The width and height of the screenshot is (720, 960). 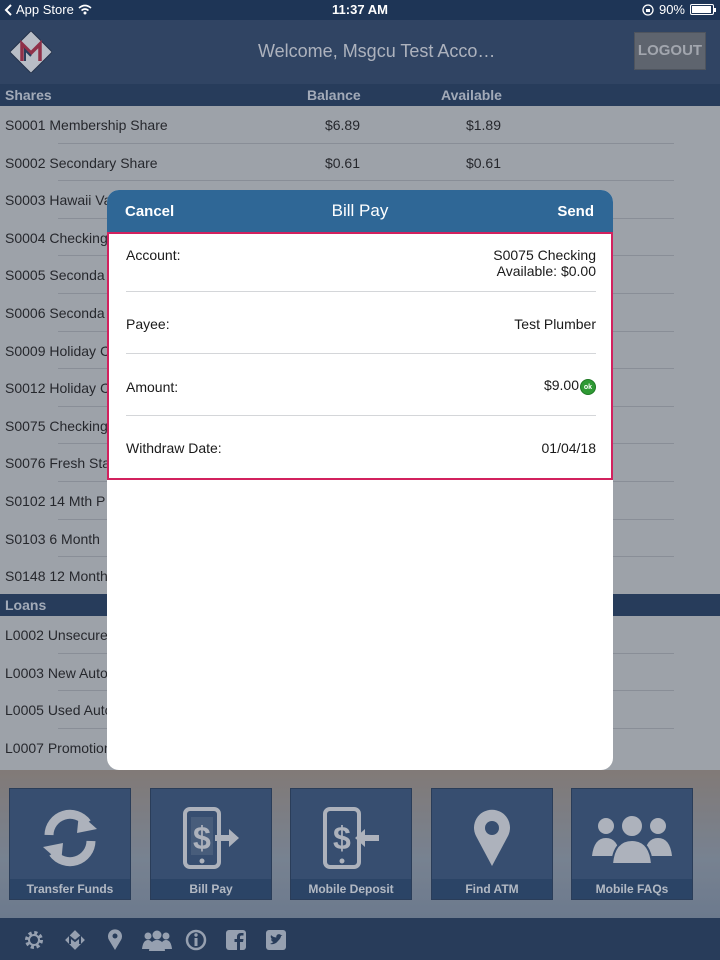 I want to click on withdraw-date-value: 01/04/18, so click(x=569, y=448).